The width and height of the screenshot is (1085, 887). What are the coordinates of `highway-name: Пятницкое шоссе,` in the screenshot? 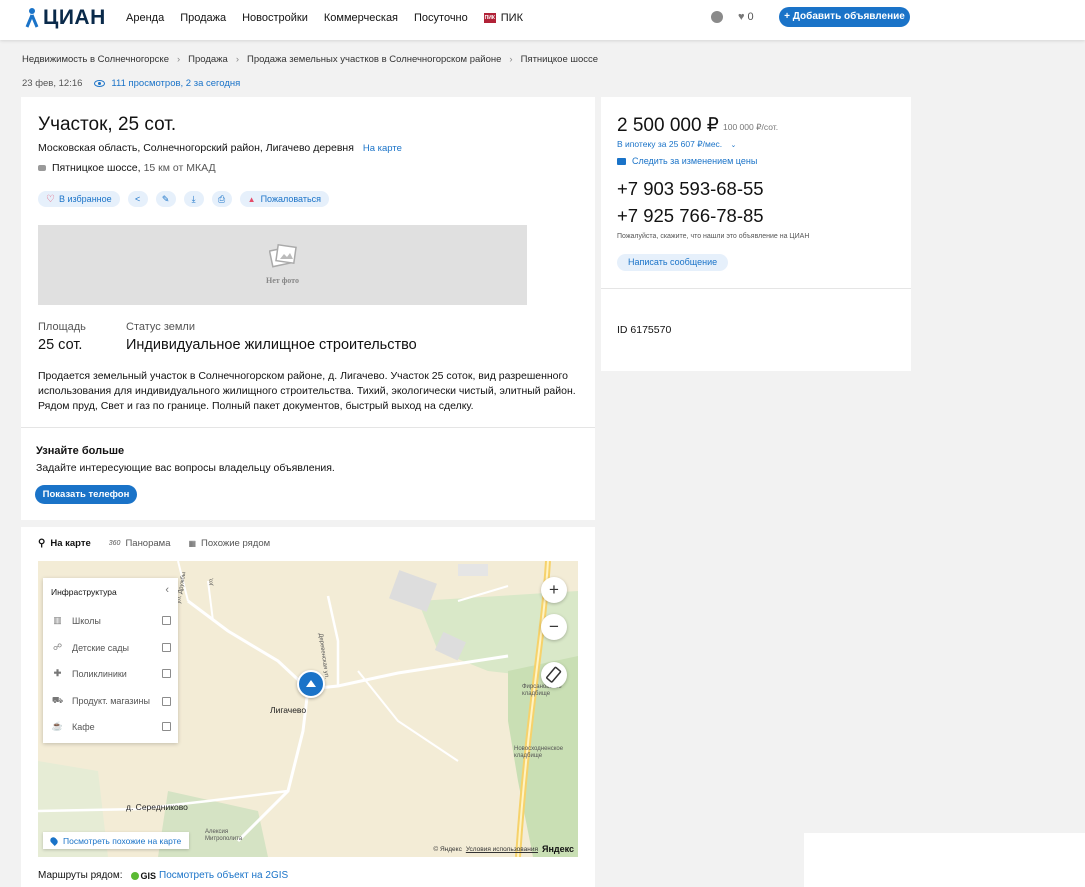 It's located at (96, 168).